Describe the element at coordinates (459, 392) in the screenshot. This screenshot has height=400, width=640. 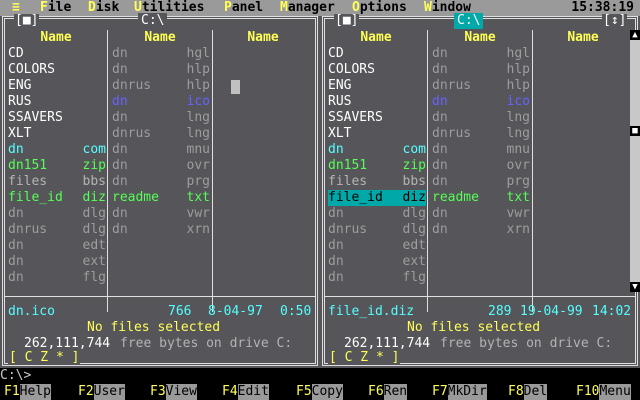
I see `fkey-f7: F7MkDir` at that location.